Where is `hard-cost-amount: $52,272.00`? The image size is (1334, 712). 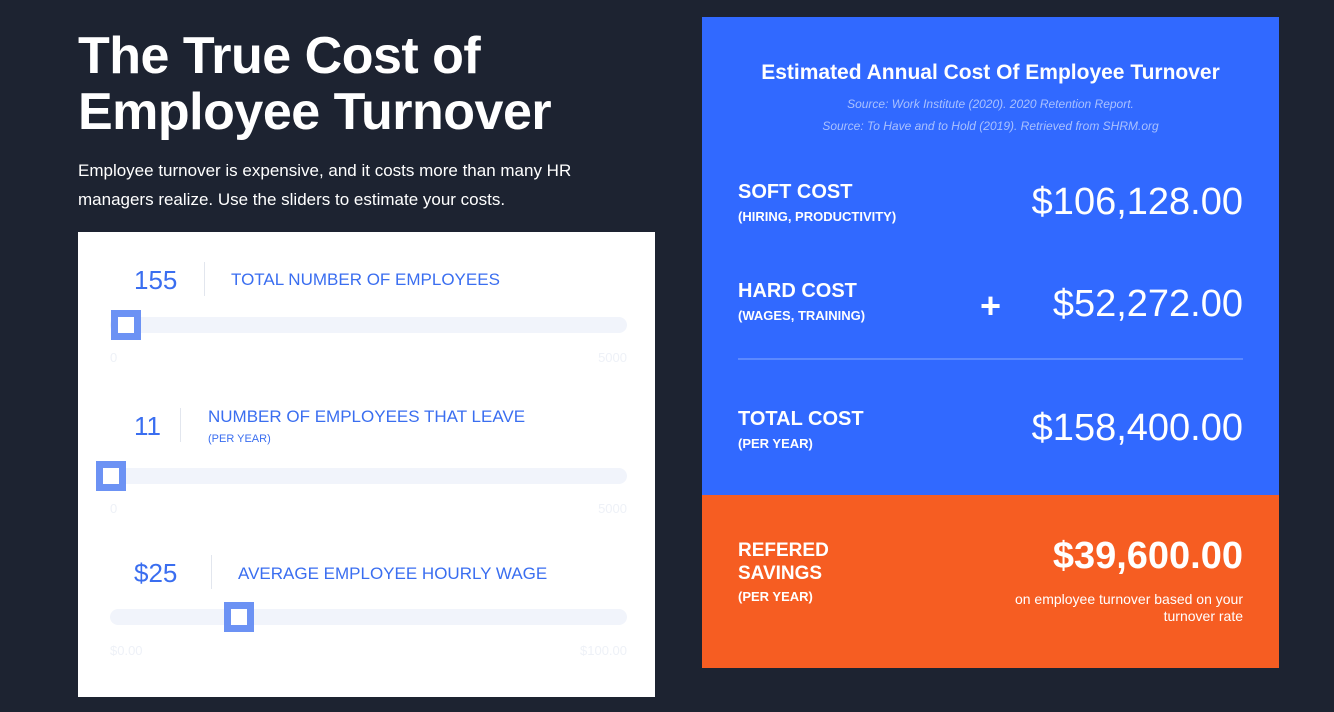 hard-cost-amount: $52,272.00 is located at coordinates (1147, 304).